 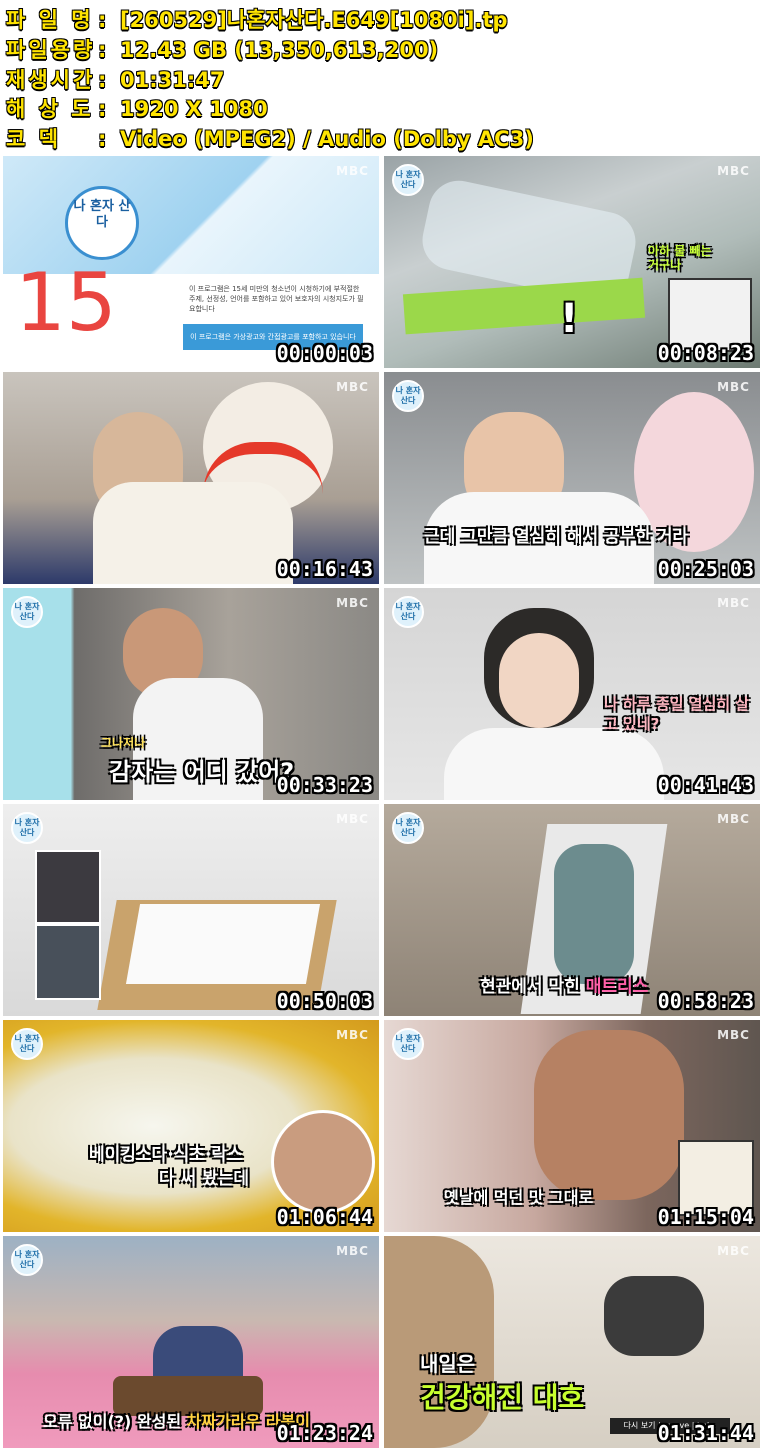 I want to click on file-name-label: 파 일 명, so click(x=50, y=20).